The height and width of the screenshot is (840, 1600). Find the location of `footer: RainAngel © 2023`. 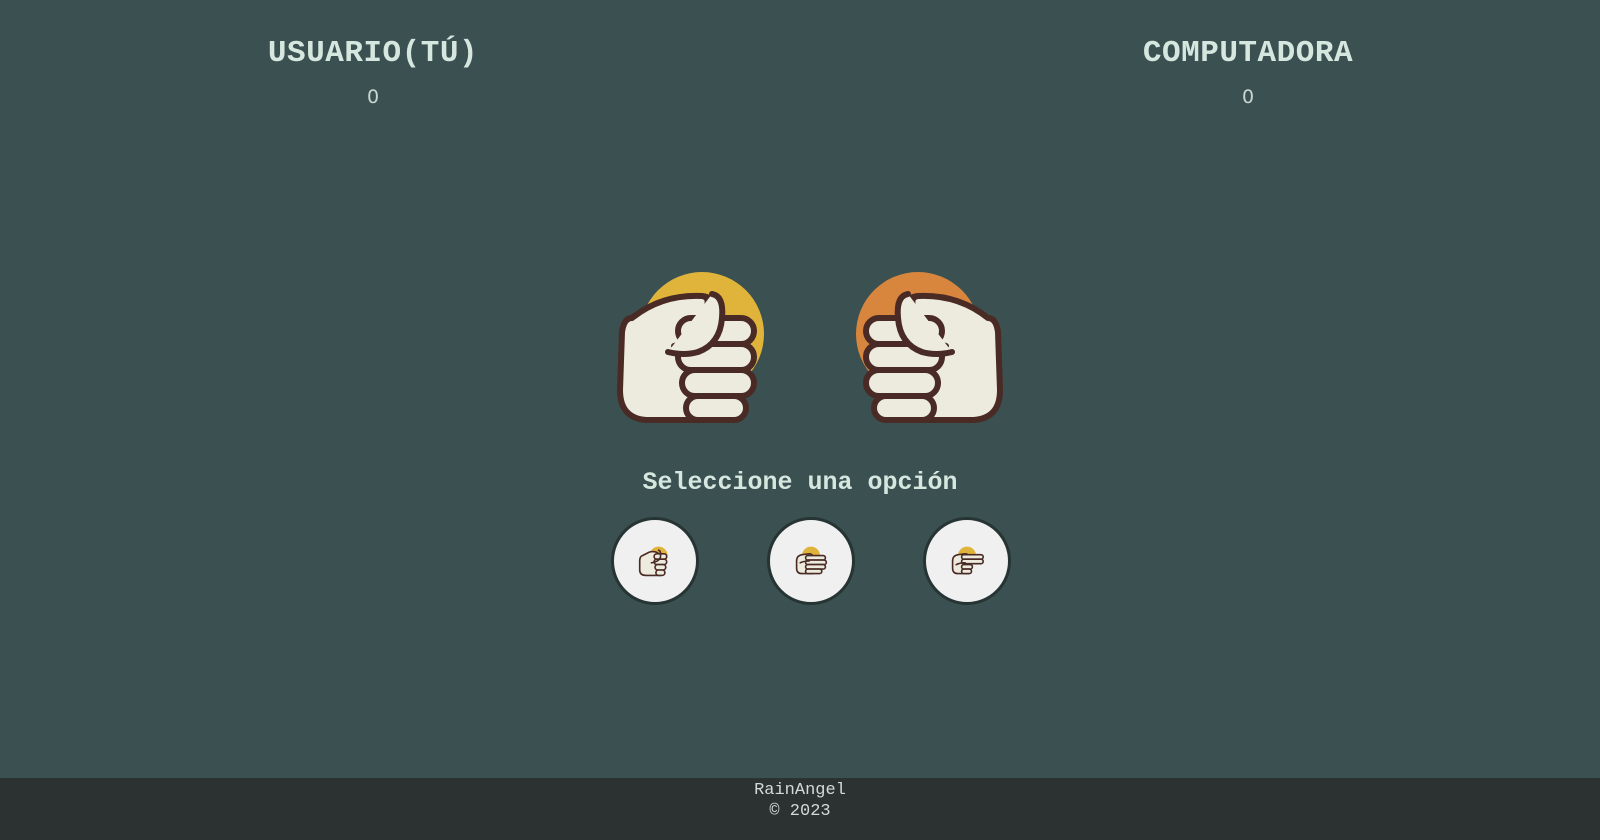

footer: RainAngel © 2023 is located at coordinates (800, 809).